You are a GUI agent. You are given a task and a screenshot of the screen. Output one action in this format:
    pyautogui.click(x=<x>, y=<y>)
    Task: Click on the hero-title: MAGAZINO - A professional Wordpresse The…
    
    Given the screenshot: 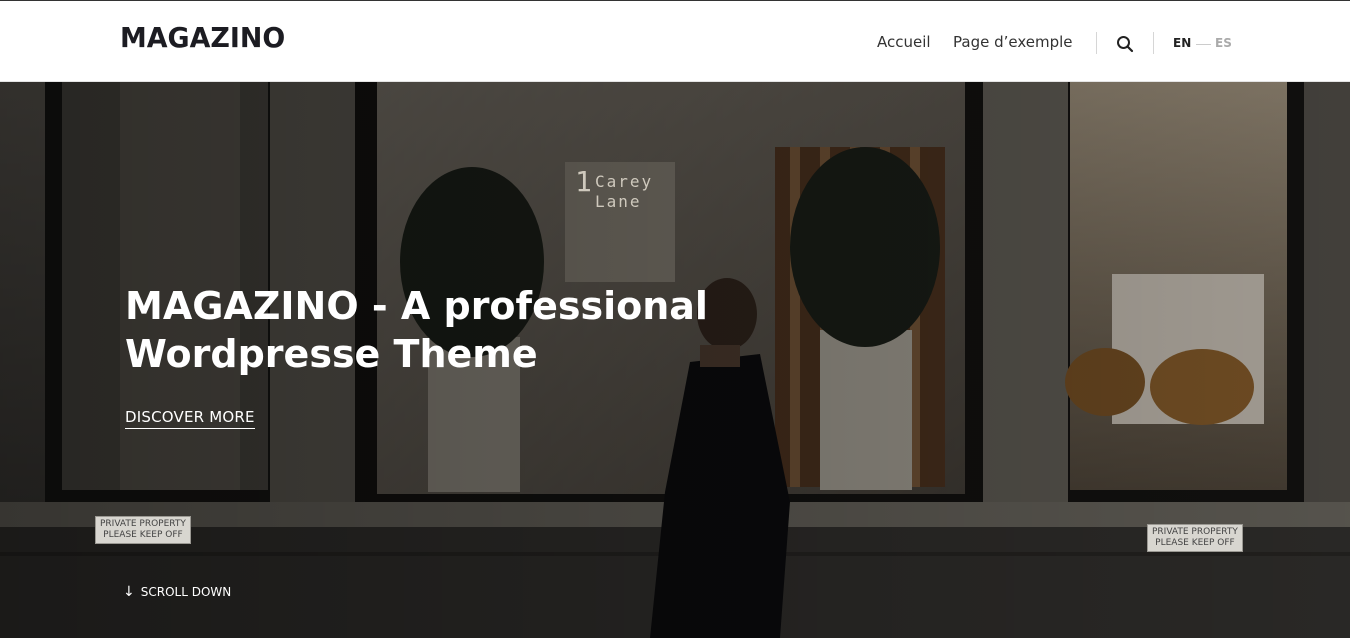 What is the action you would take?
    pyautogui.click(x=425, y=330)
    